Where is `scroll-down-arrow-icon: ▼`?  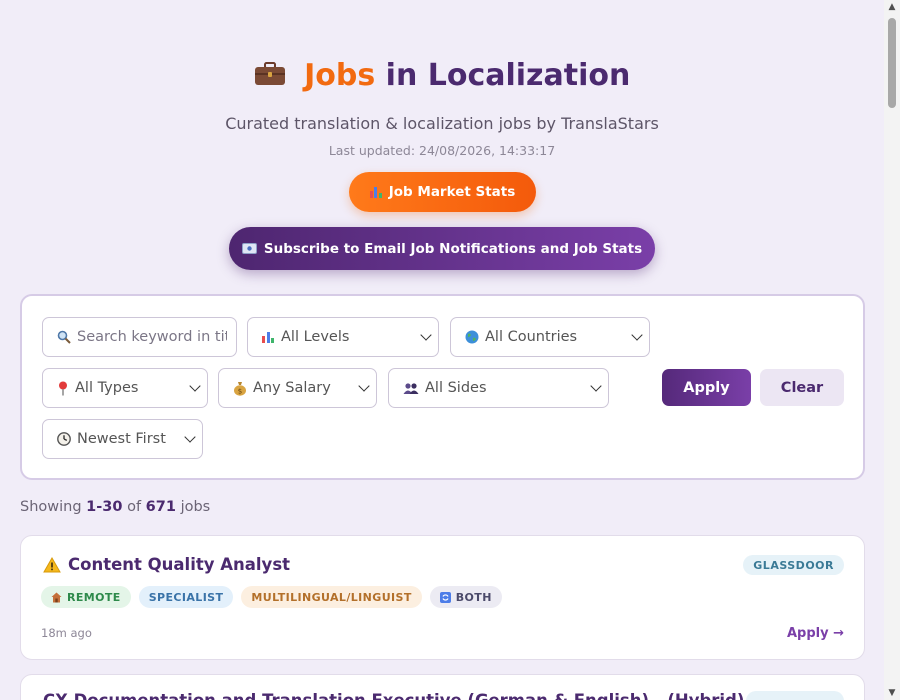 scroll-down-arrow-icon: ▼ is located at coordinates (892, 693).